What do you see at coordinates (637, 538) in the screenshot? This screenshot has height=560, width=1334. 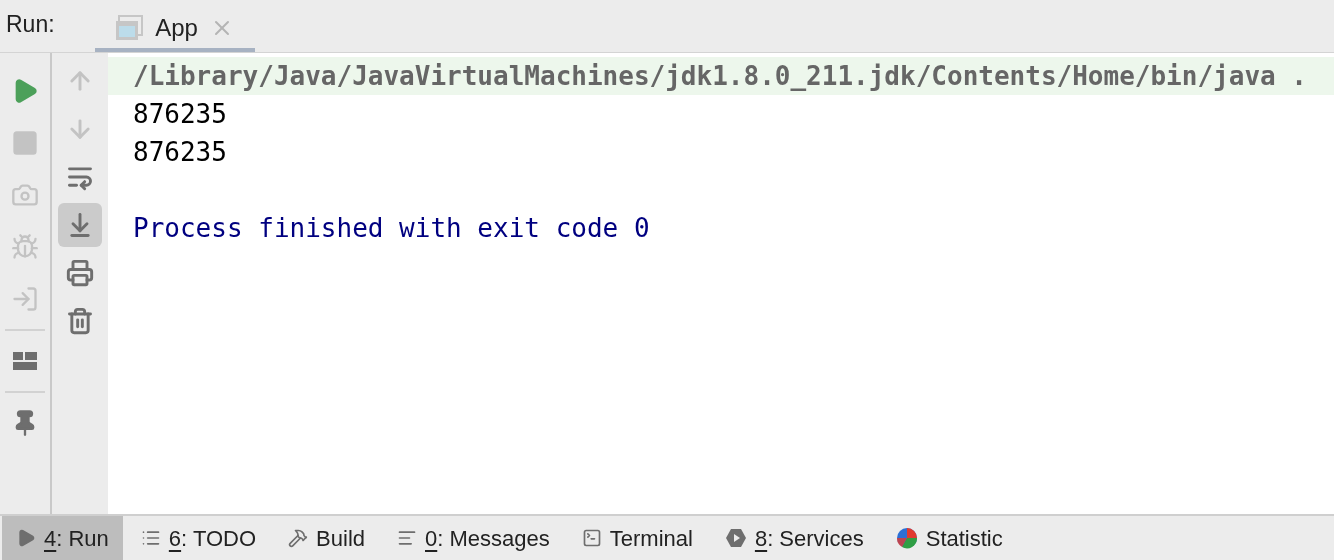 I see `tool-window-tab: Terminal` at bounding box center [637, 538].